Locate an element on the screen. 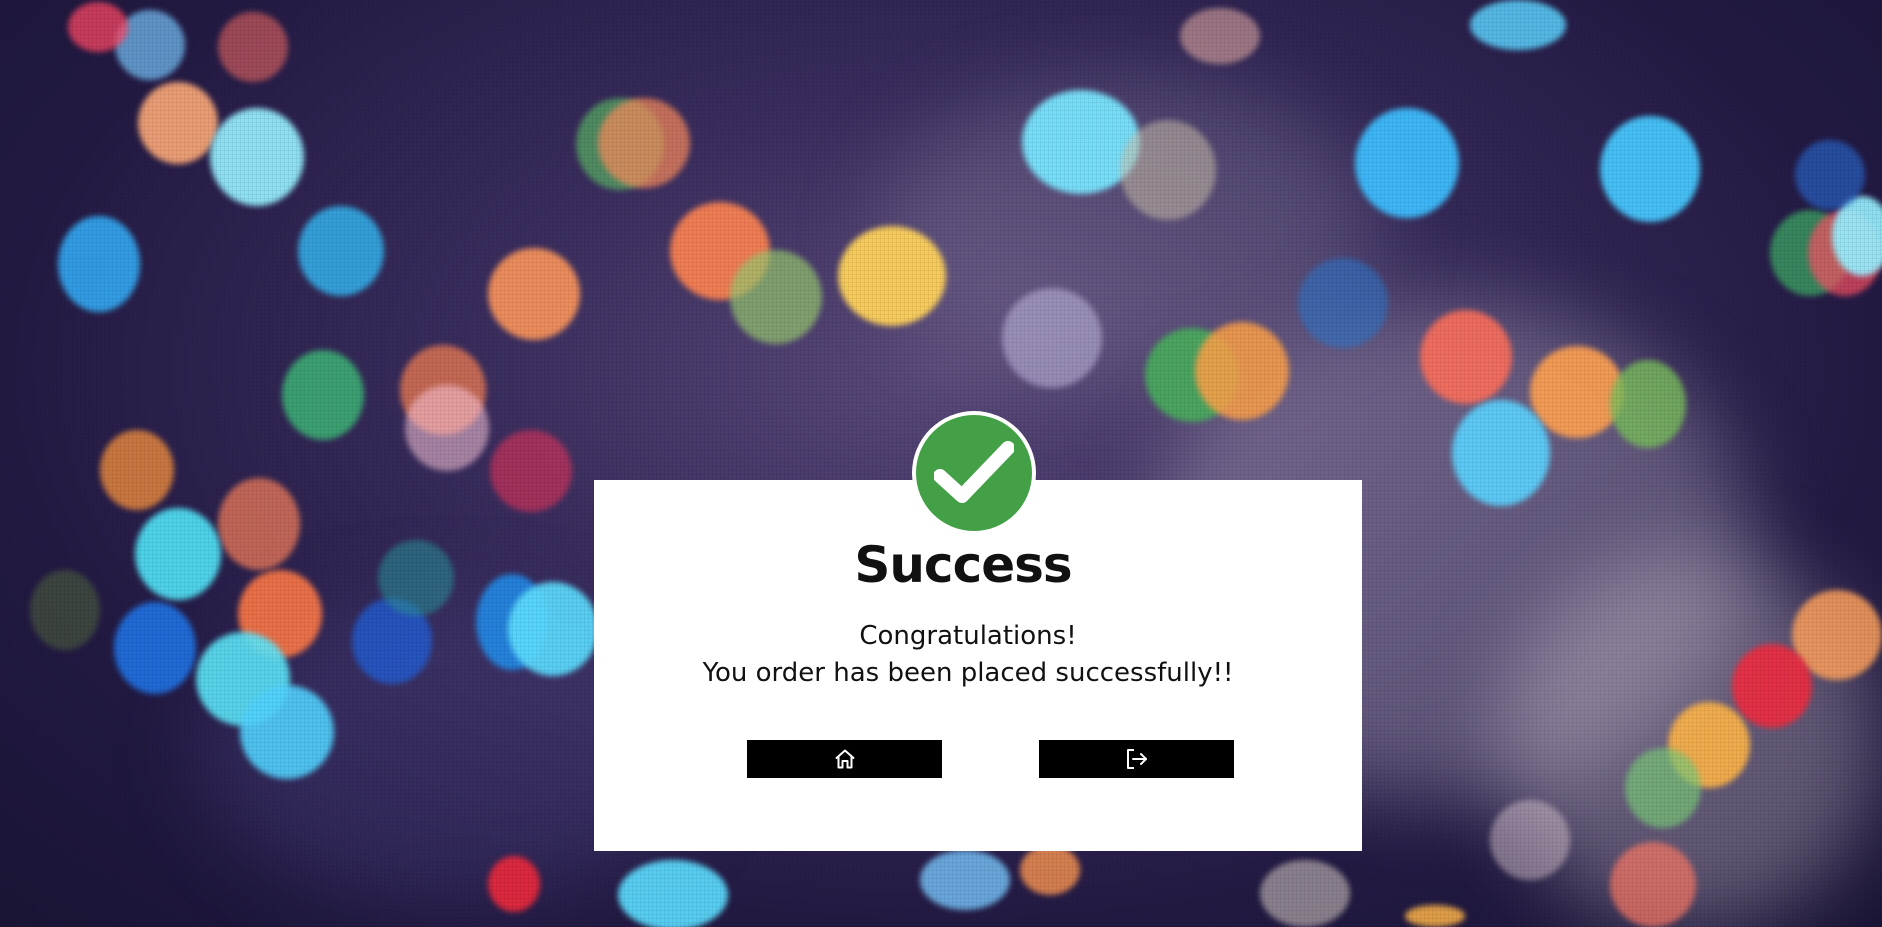 The height and width of the screenshot is (927, 1882). success-badge is located at coordinates (974, 473).